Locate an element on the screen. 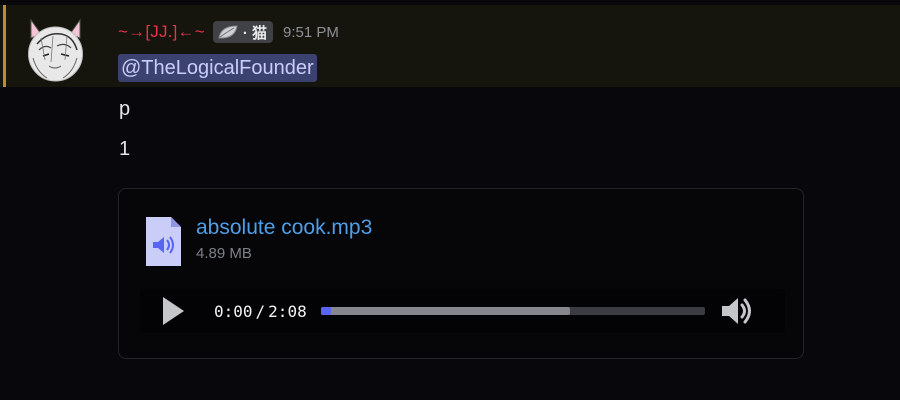  audio-file-icon is located at coordinates (163, 241).